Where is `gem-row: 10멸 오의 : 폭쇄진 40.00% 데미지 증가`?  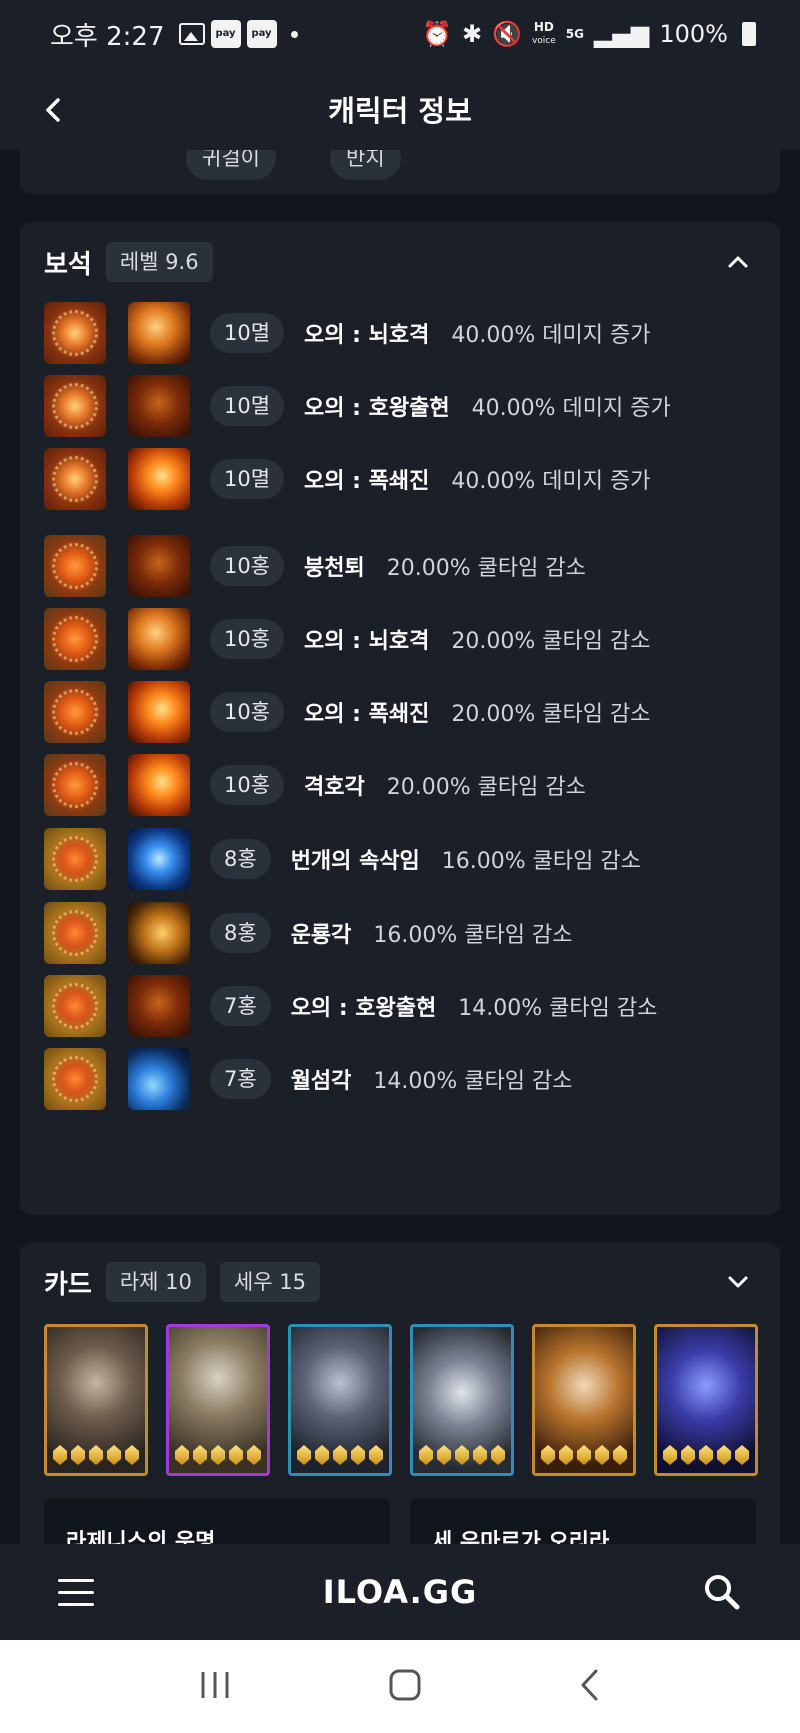
gem-row: 10멸 오의 : 폭쇄진 40.00% 데미지 증가 is located at coordinates (404, 479).